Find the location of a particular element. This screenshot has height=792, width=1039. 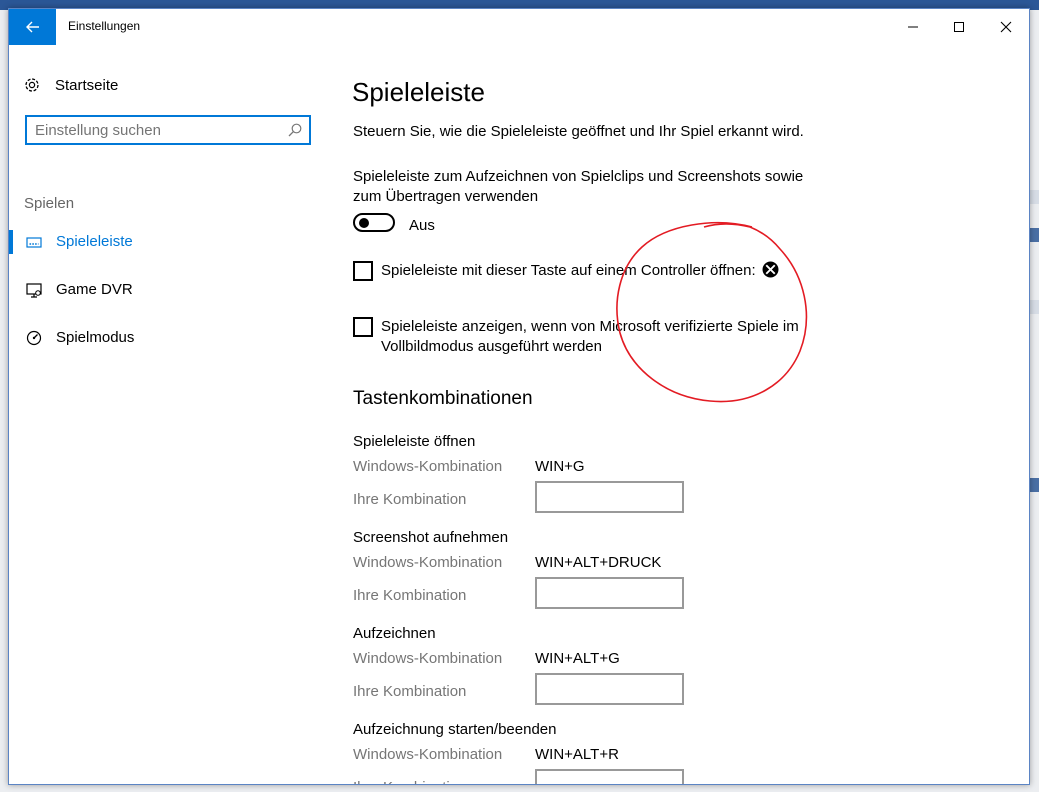

back-button is located at coordinates (32, 27).